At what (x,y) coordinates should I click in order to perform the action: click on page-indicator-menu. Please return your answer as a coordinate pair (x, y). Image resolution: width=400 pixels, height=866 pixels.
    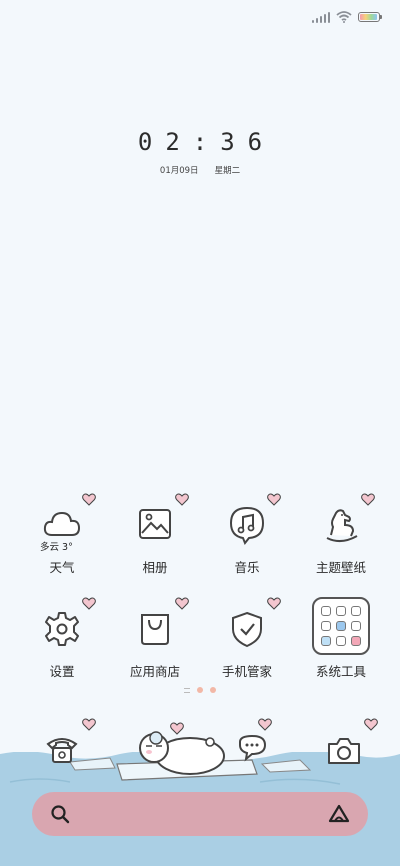
    Looking at the image, I should click on (187, 690).